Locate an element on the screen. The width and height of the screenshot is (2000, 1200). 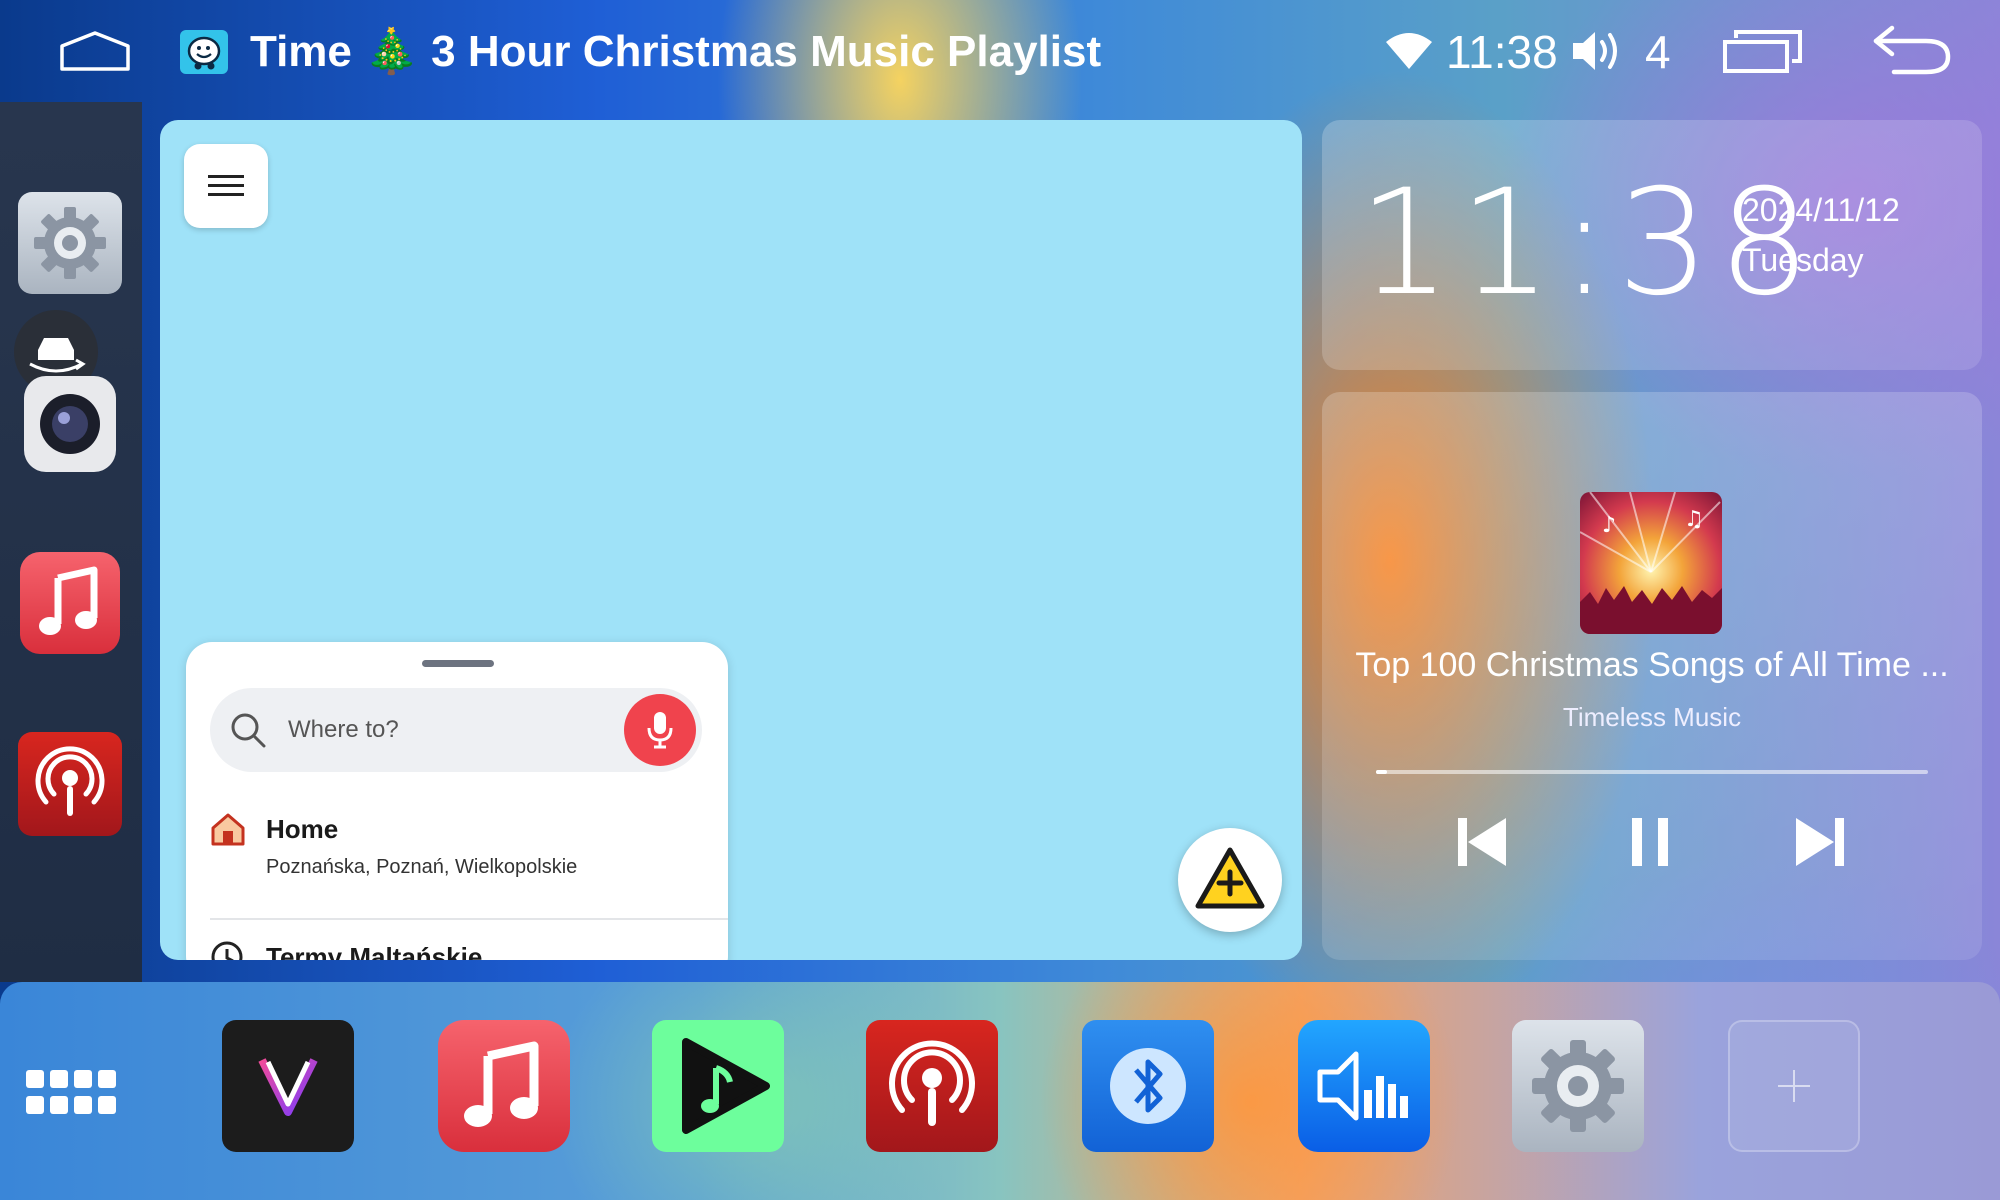
back-icon is located at coordinates (1911, 50).